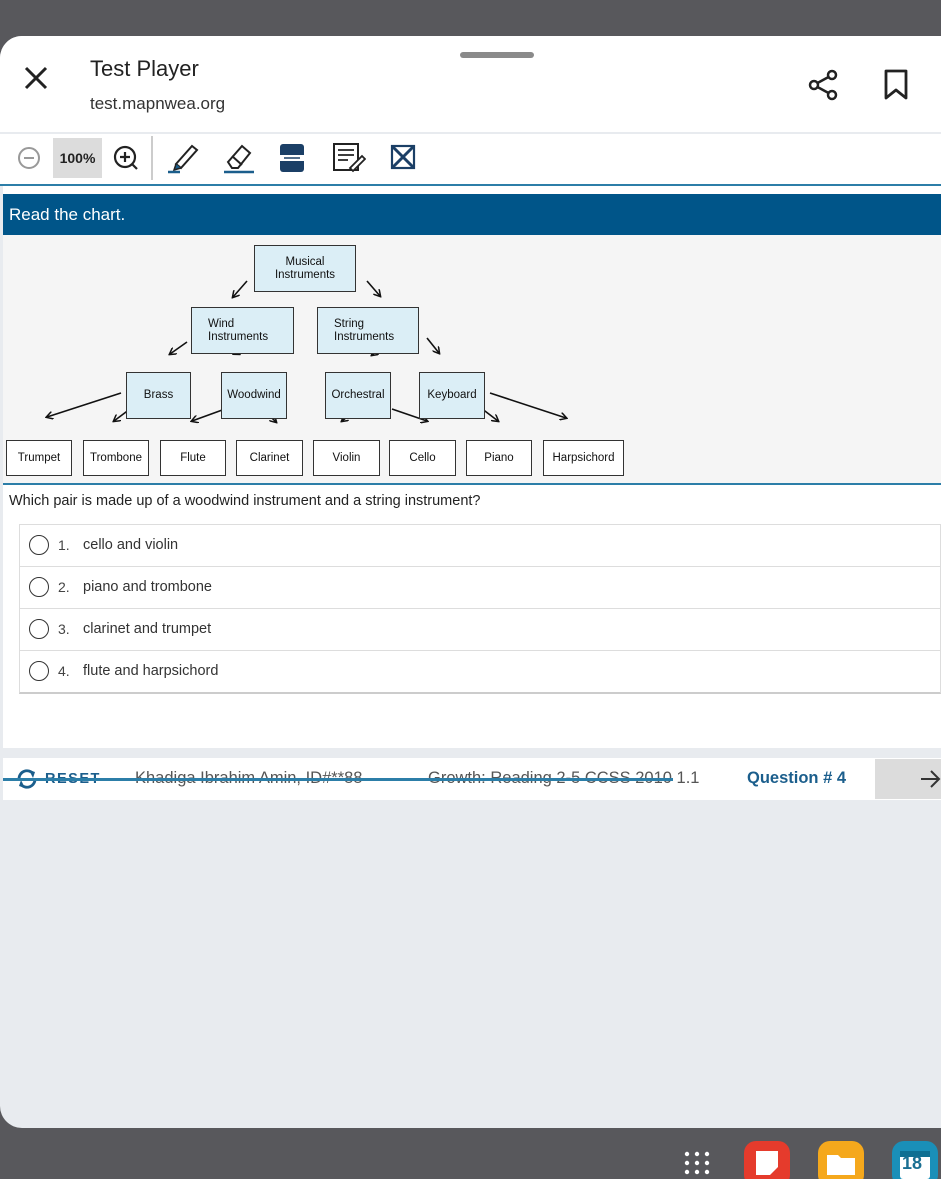  I want to click on arrow-right-icon, so click(931, 779).